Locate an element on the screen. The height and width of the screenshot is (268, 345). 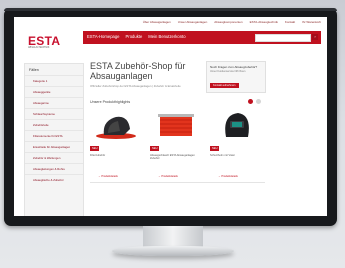
top-nav-link: Unser Absauganlagen is located at coordinates (193, 22).